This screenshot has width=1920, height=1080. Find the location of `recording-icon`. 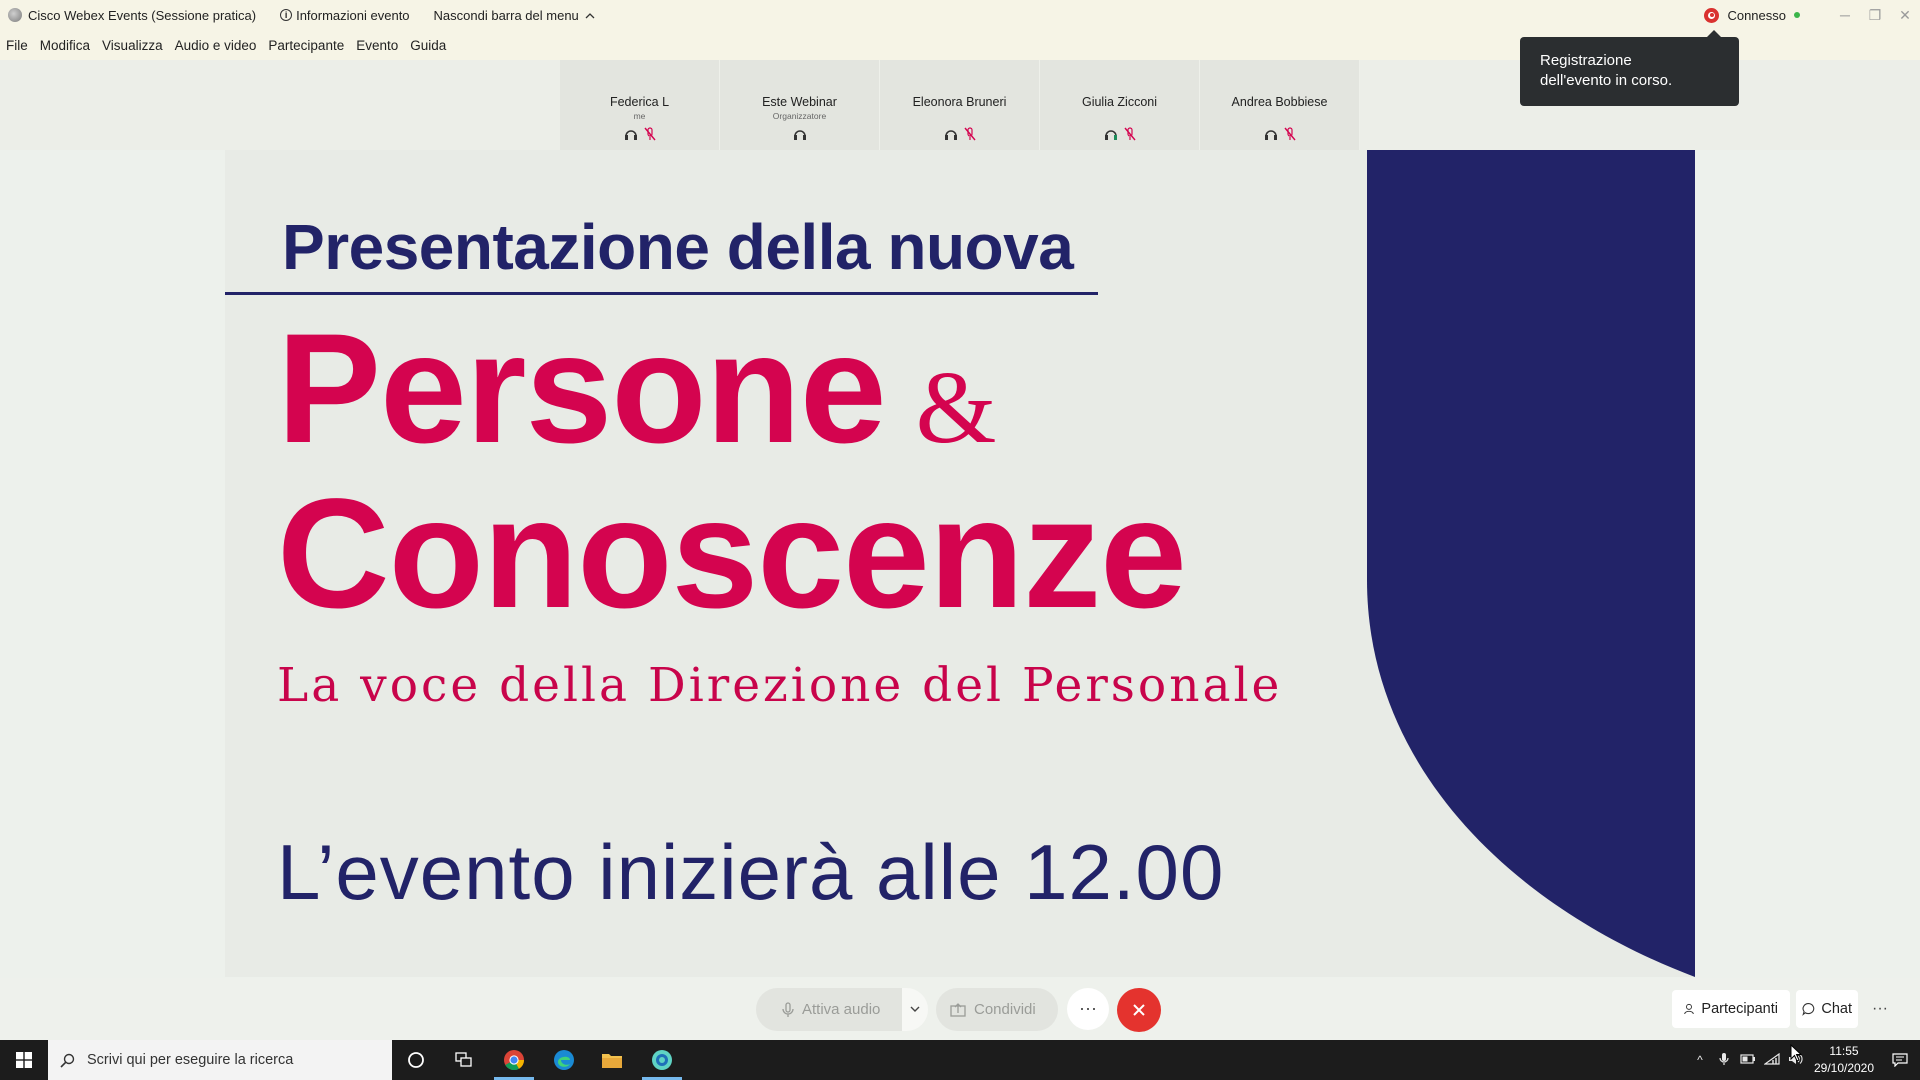

recording-icon is located at coordinates (1712, 15).